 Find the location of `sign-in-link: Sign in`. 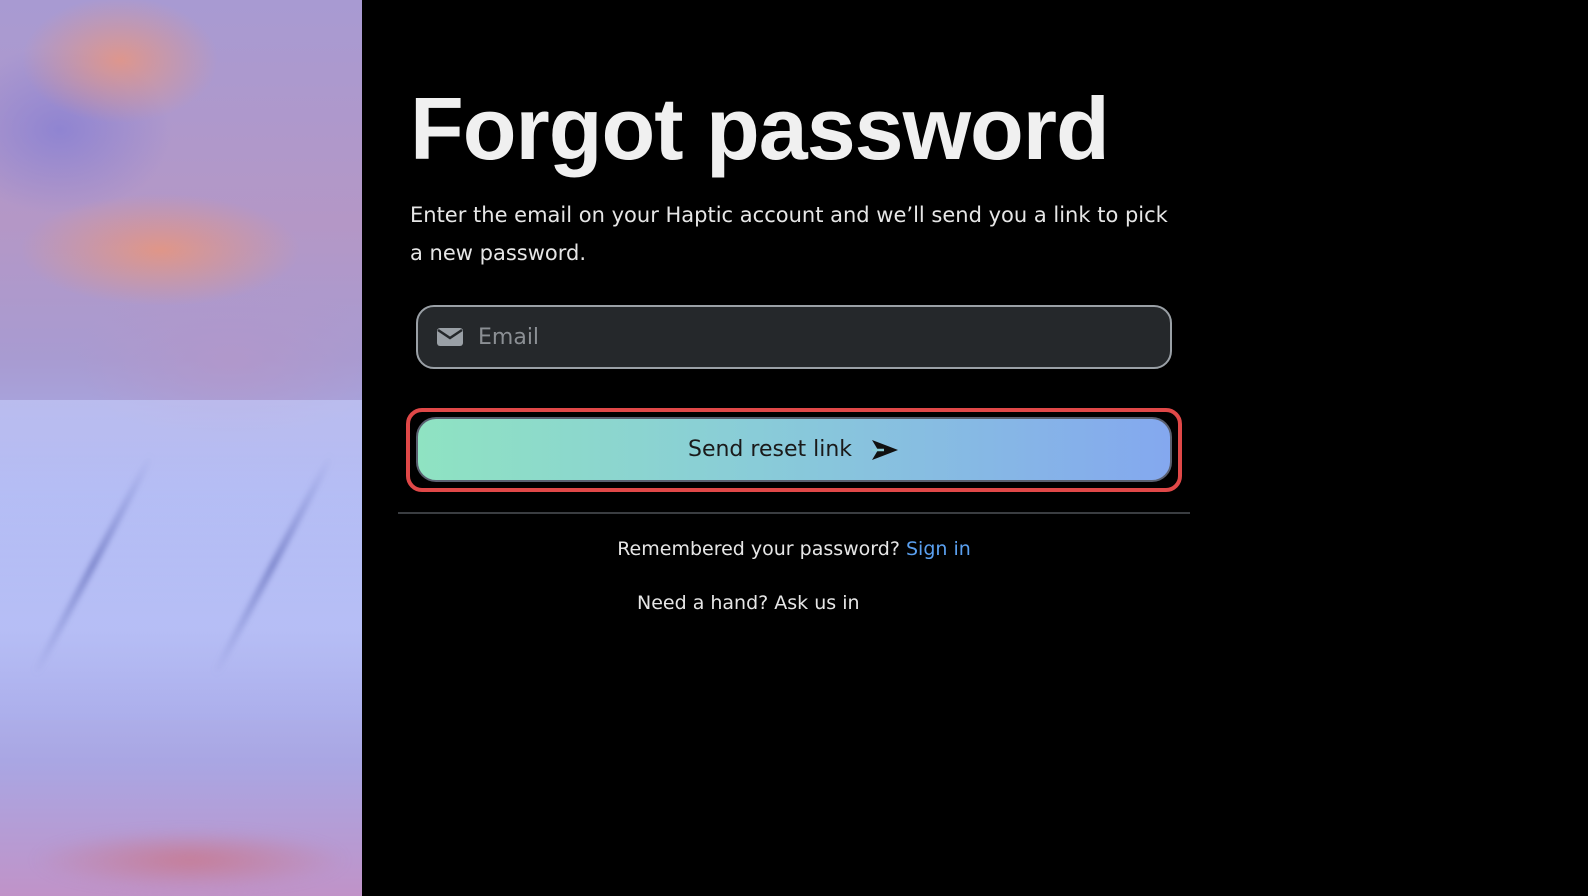

sign-in-link: Sign in is located at coordinates (938, 549).